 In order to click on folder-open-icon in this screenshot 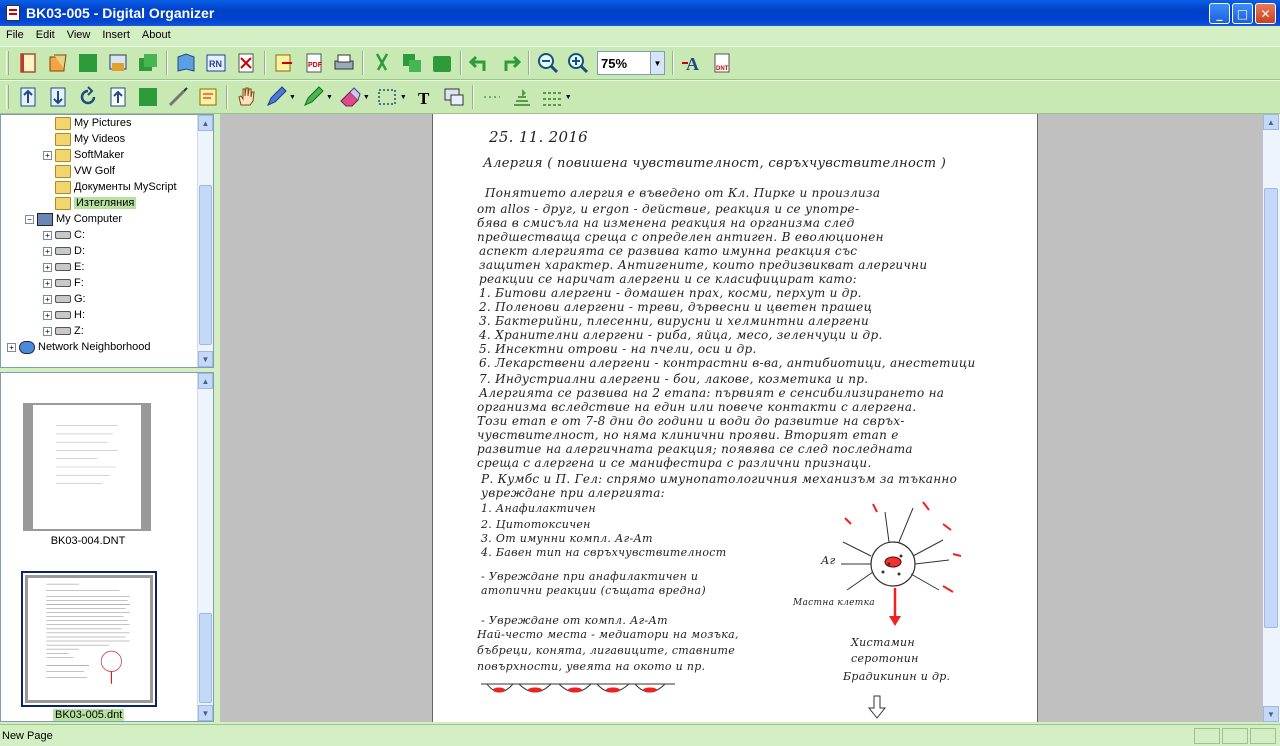, I will do `click(63, 203)`.